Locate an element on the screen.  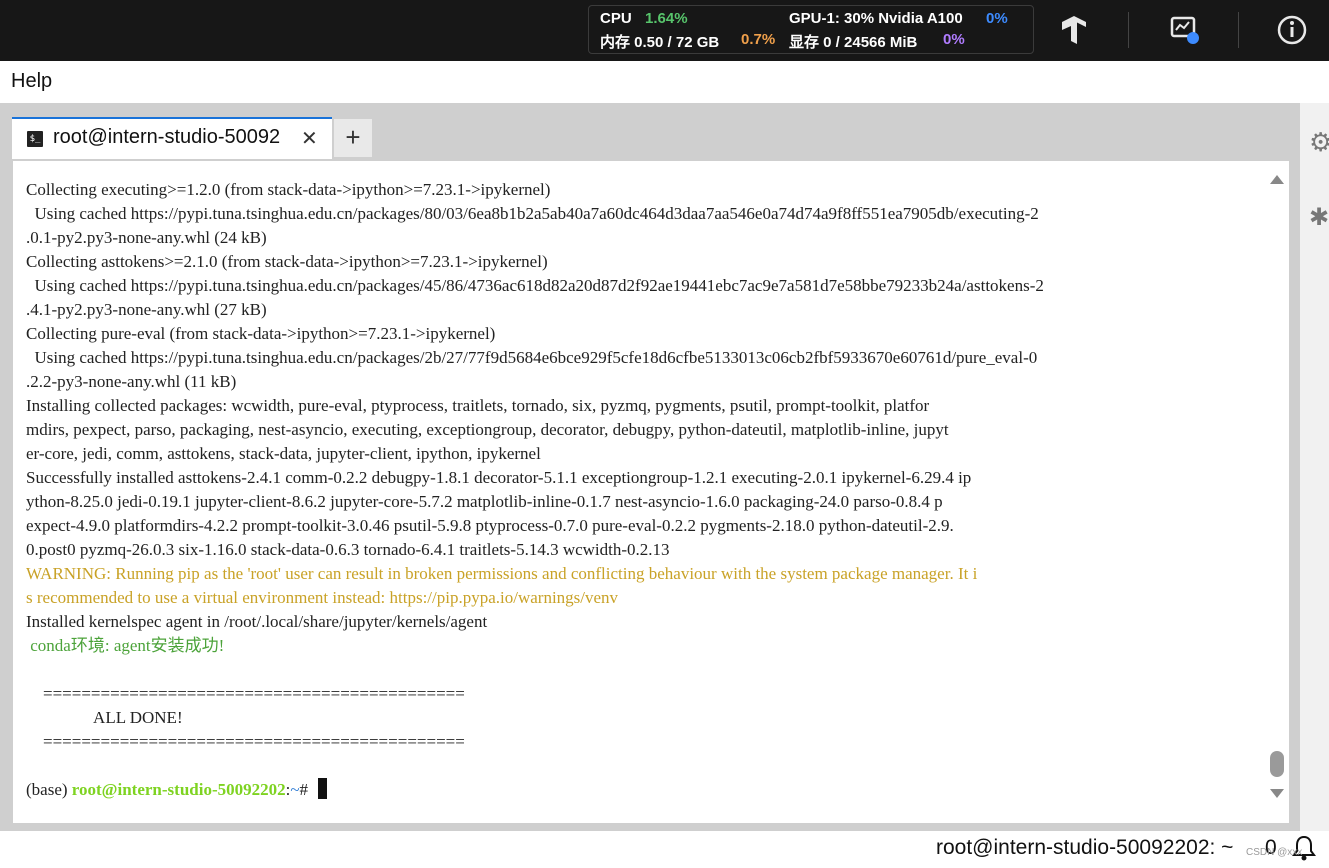
prompt-line: (base) root@intern-studio-50092202:~# is located at coordinates (641, 790).